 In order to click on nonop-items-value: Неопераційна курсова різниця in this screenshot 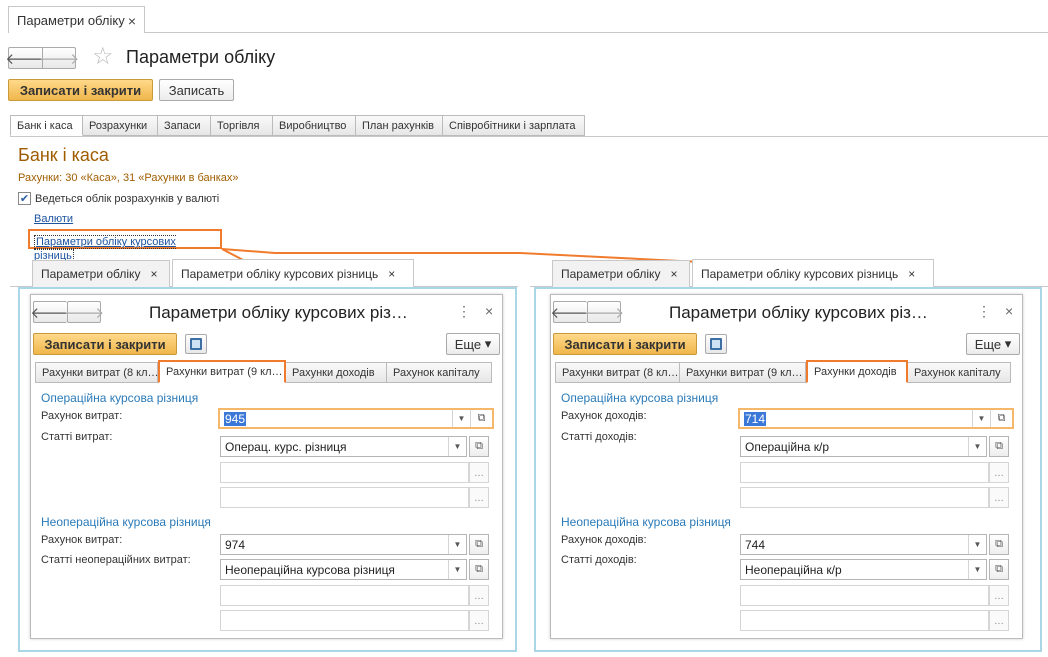, I will do `click(310, 569)`.